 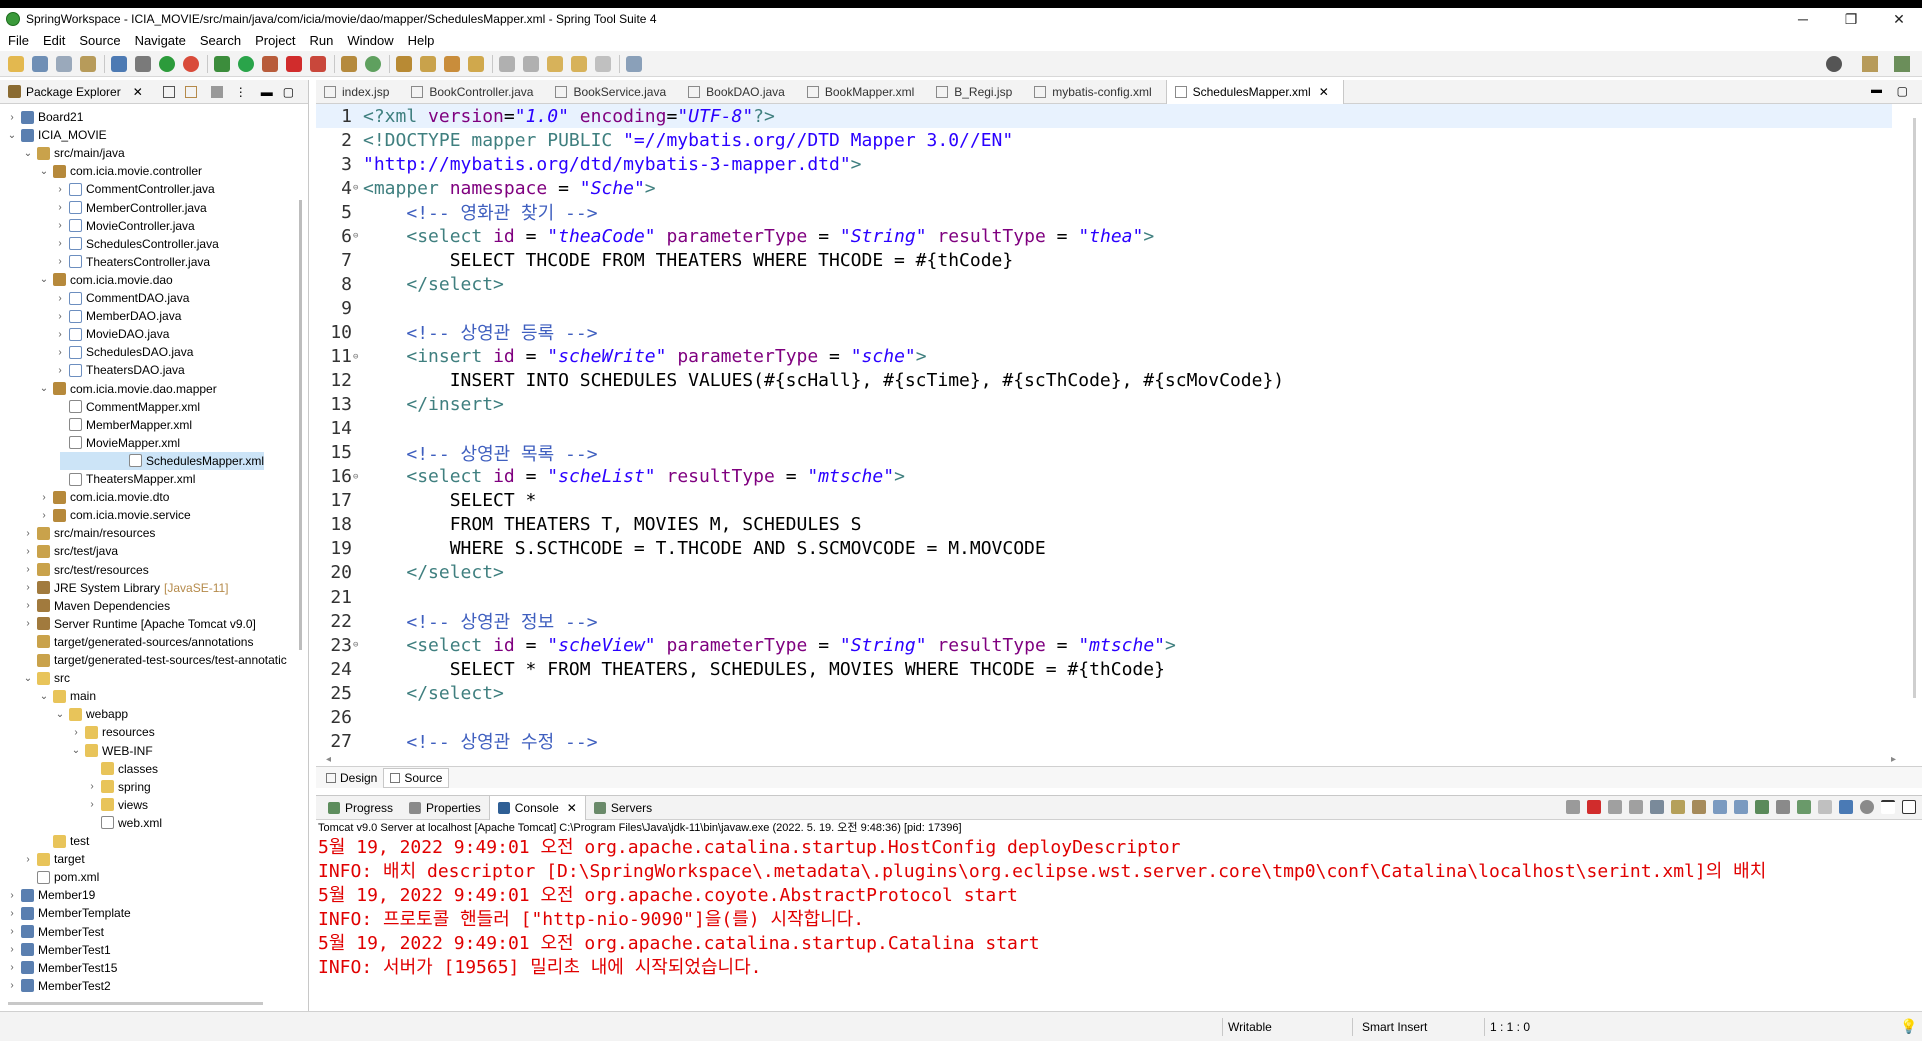 I want to click on tab-design: Design, so click(x=351, y=778).